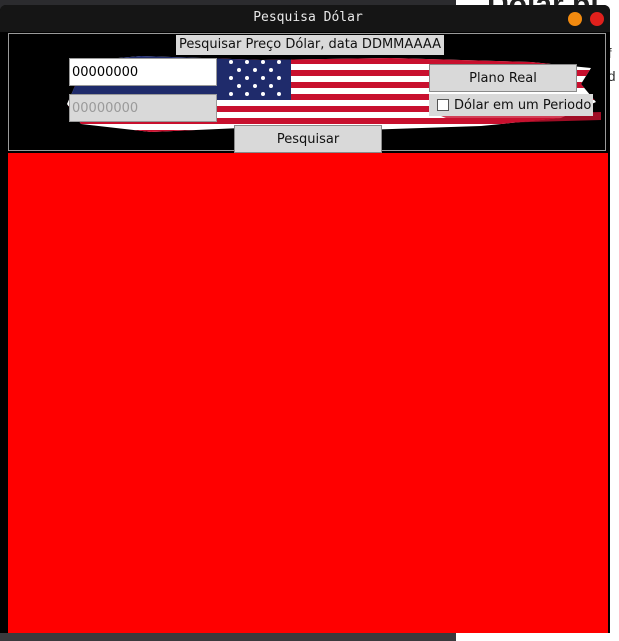  I want to click on search-button: Pesquisar, so click(308, 139).